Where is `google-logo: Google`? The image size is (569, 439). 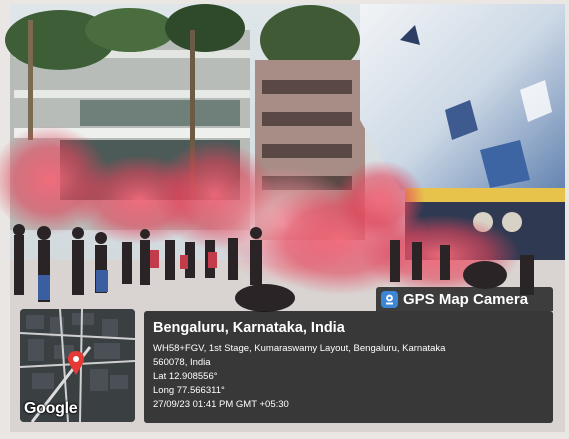
google-logo: Google is located at coordinates (51, 408).